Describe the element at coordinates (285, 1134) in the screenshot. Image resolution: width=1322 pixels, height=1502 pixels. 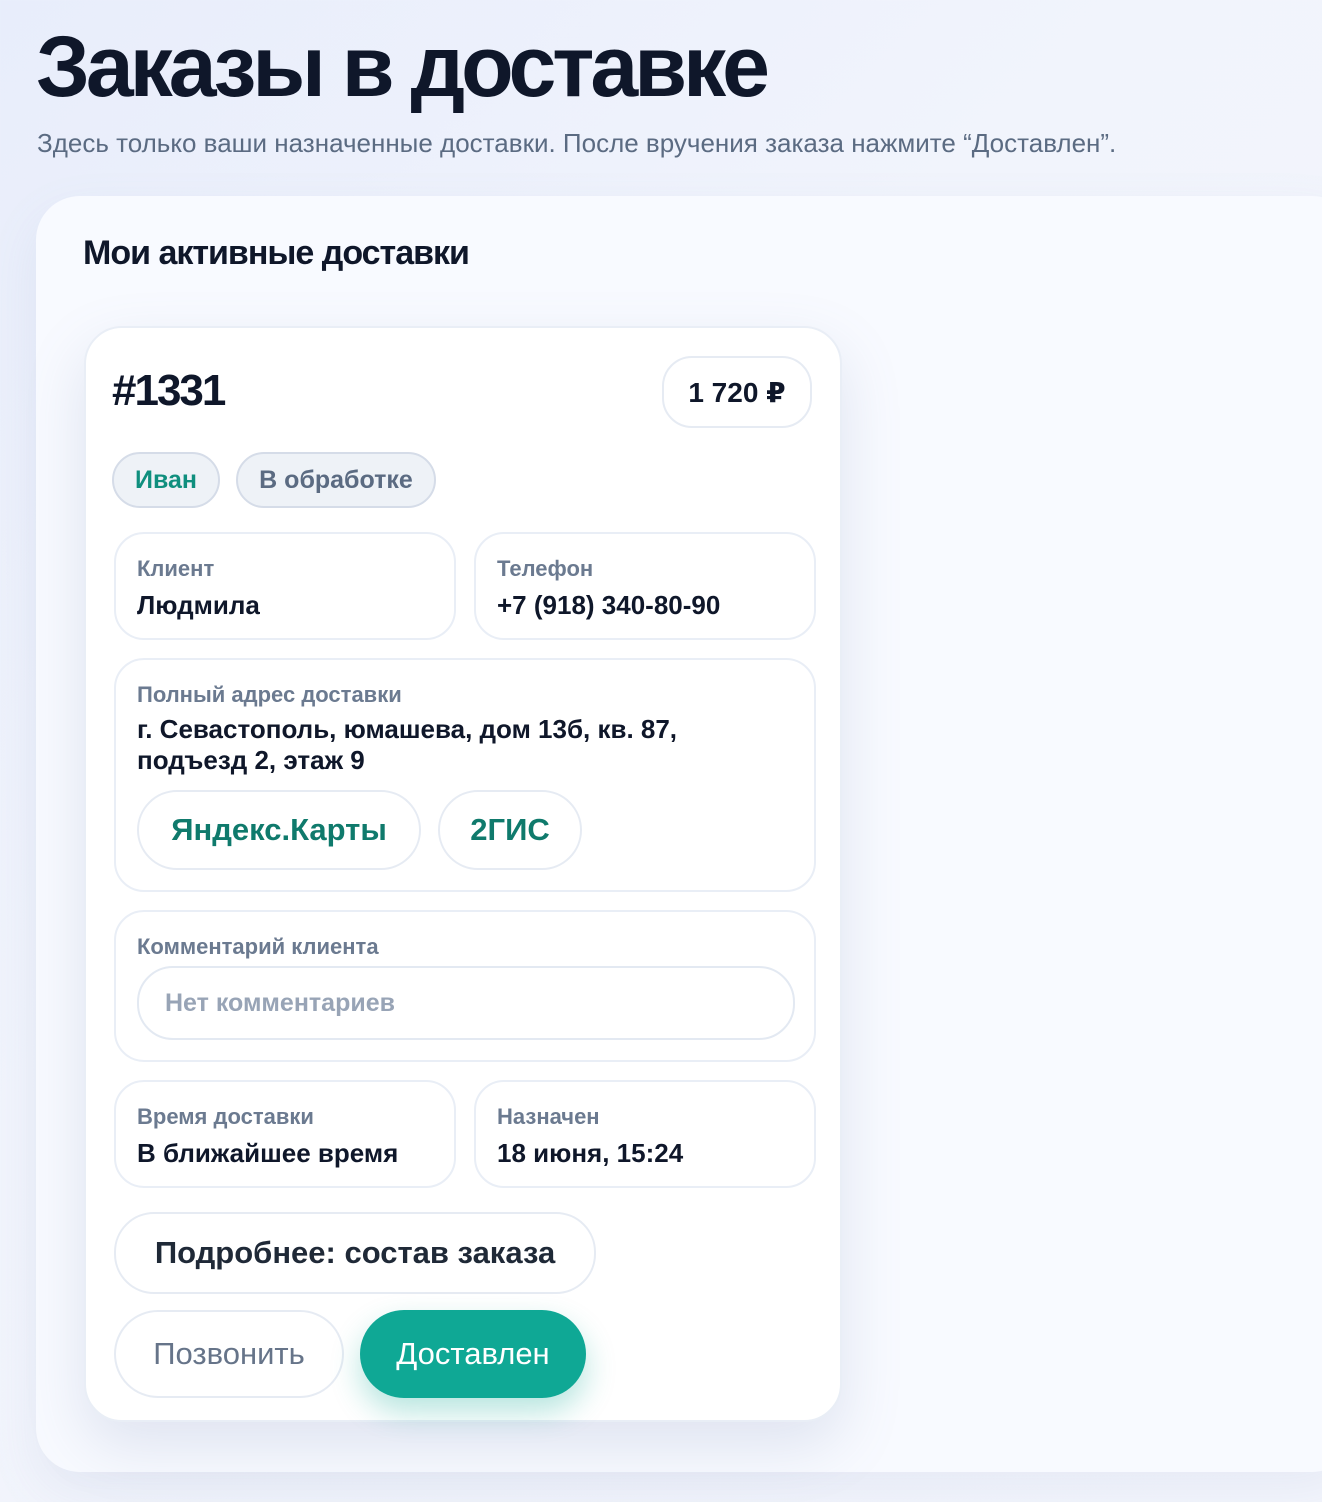
I see `delivery-time-box: Время доставки В ближайшее время` at that location.